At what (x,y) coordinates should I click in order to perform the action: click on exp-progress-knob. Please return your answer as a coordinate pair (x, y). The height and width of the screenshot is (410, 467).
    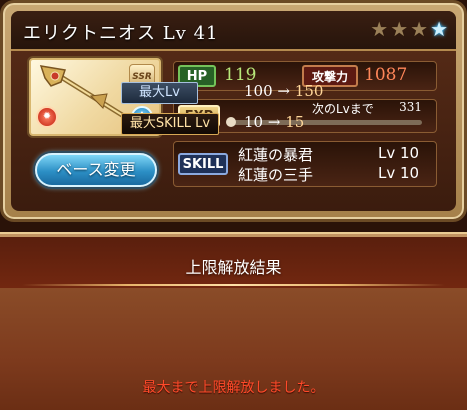
    Looking at the image, I should click on (231, 122).